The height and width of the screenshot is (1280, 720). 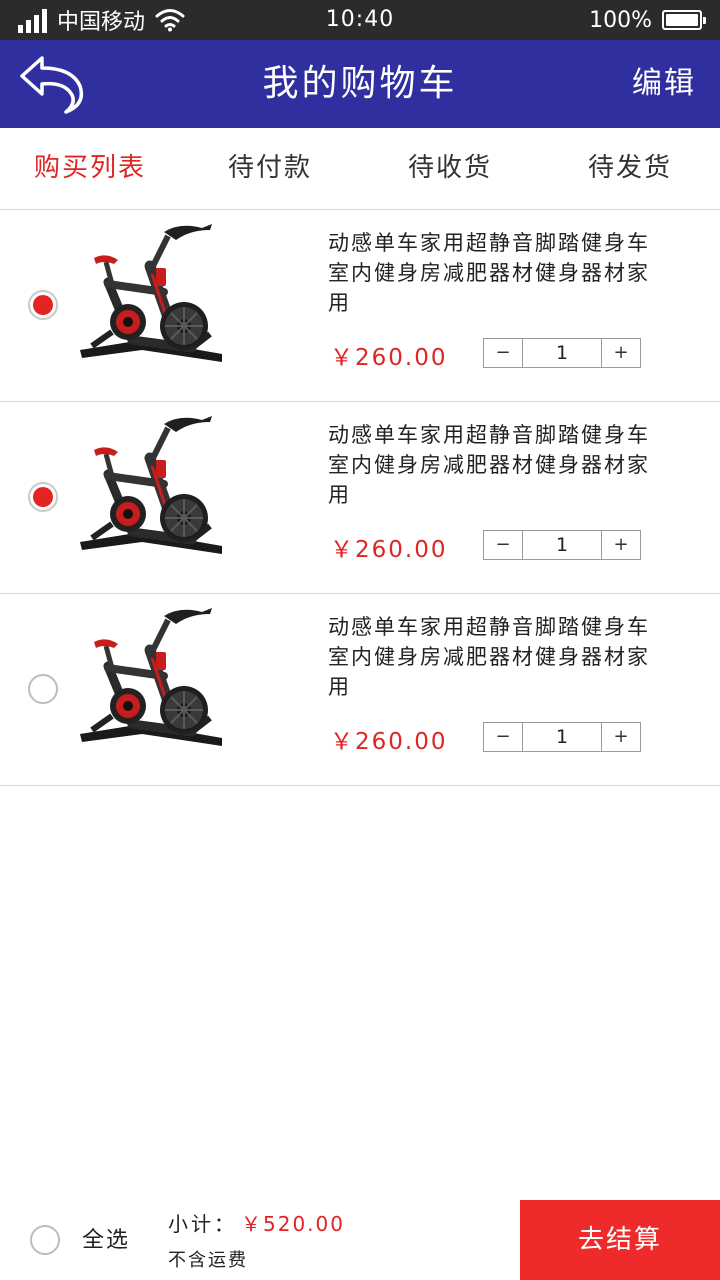 What do you see at coordinates (620, 1240) in the screenshot?
I see `checkout-button: 去结算` at bounding box center [620, 1240].